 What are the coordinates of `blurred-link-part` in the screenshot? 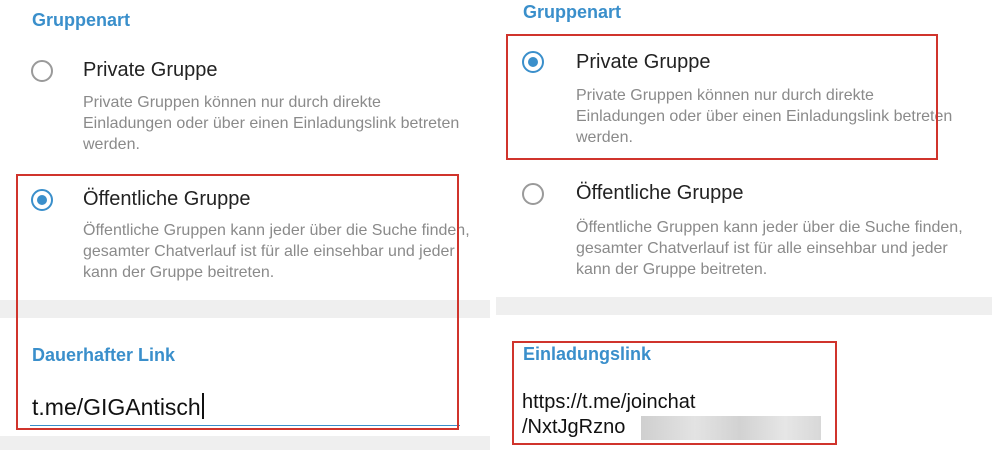 It's located at (731, 428).